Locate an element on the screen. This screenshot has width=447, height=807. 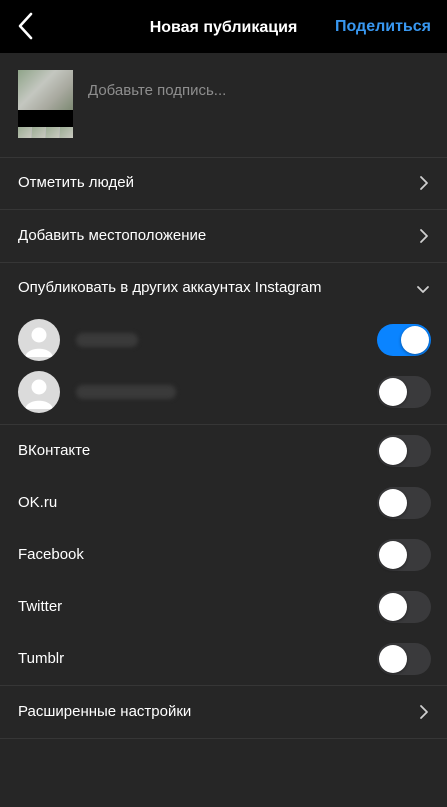
tag-people-label: Отметить людей is located at coordinates (76, 182).